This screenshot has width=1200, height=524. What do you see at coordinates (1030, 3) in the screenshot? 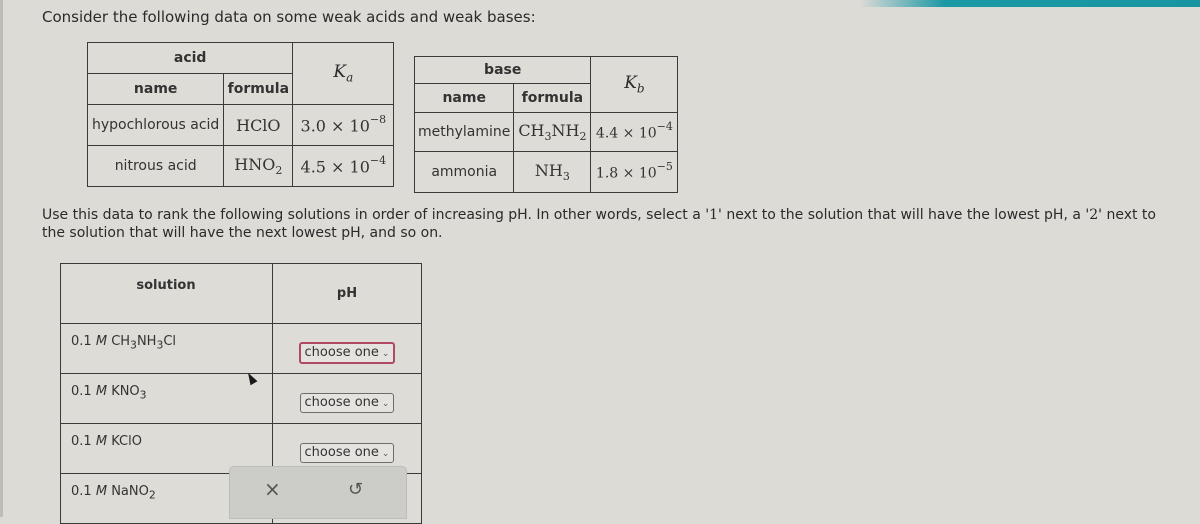
I see `header-accent-band` at bounding box center [1030, 3].